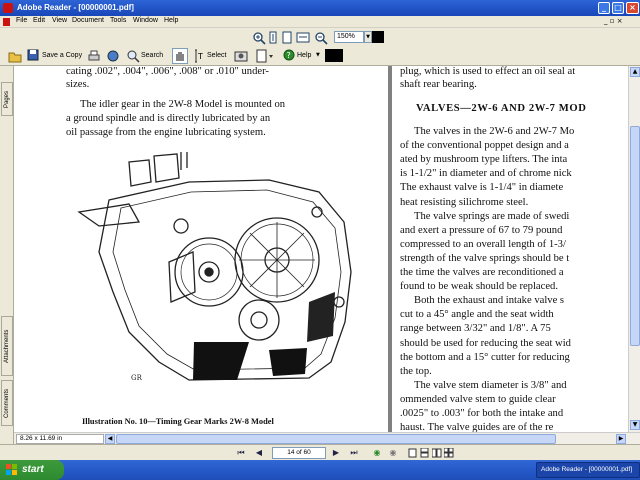  What do you see at coordinates (475, 329) in the screenshot?
I see `text-line: range between 3/32" and 1/8". A 75` at bounding box center [475, 329].